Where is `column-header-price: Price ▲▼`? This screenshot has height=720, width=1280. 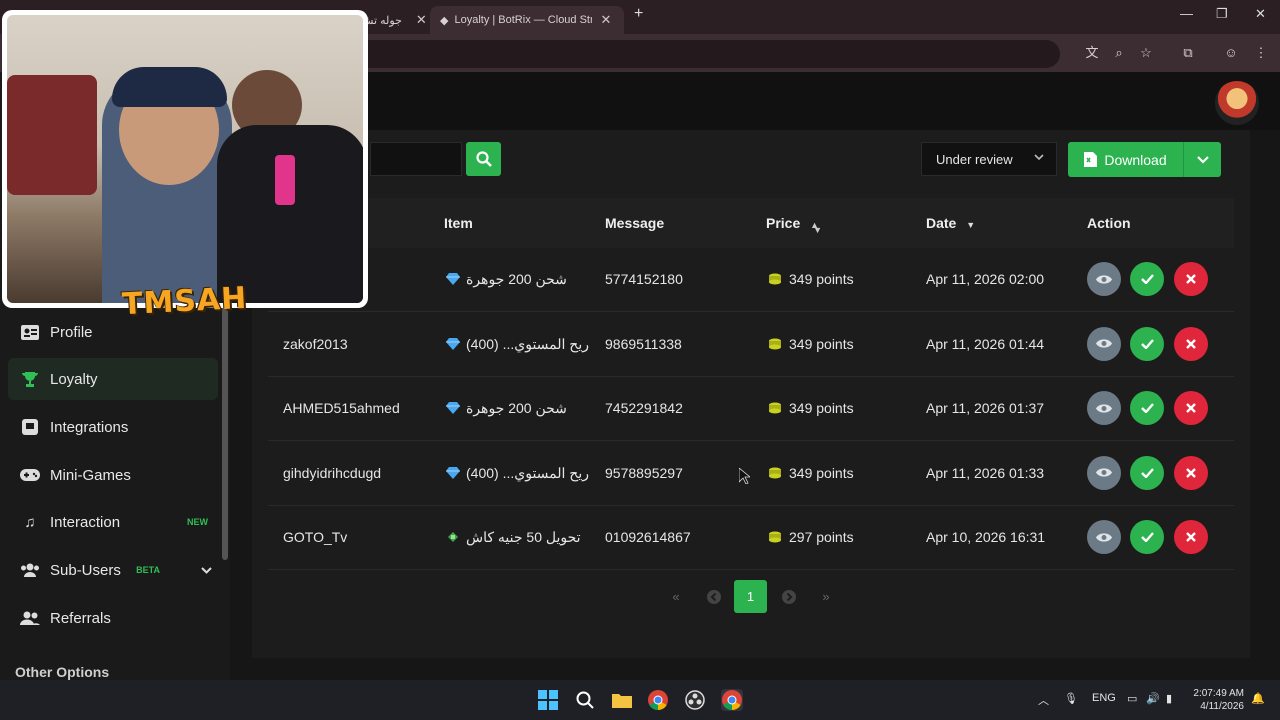 column-header-price: Price ▲▼ is located at coordinates (797, 225).